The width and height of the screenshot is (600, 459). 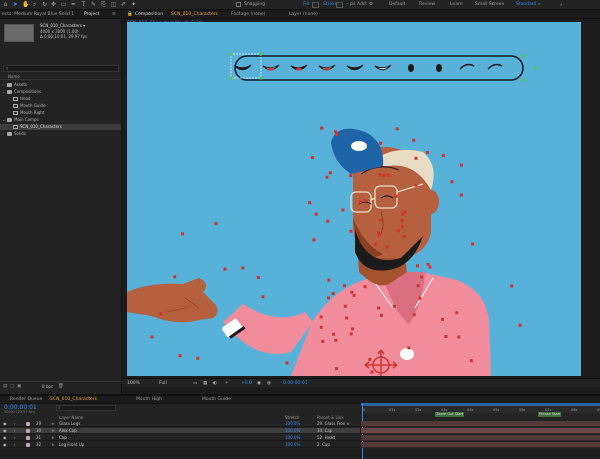 What do you see at coordinates (450, 414) in the screenshot?
I see `composition-marker: Zoom Out Start` at bounding box center [450, 414].